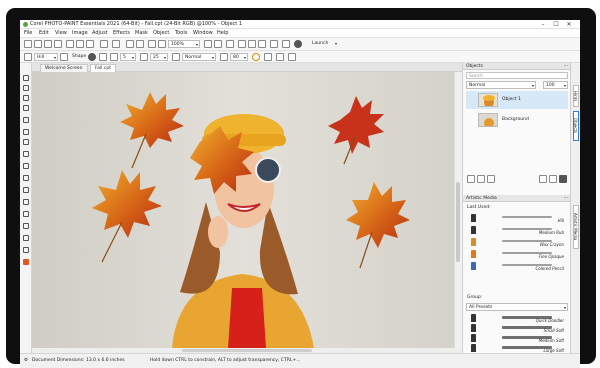 The height and width of the screenshot is (368, 600). Describe the element at coordinates (556, 24) in the screenshot. I see `maximize-button: ☐` at that location.